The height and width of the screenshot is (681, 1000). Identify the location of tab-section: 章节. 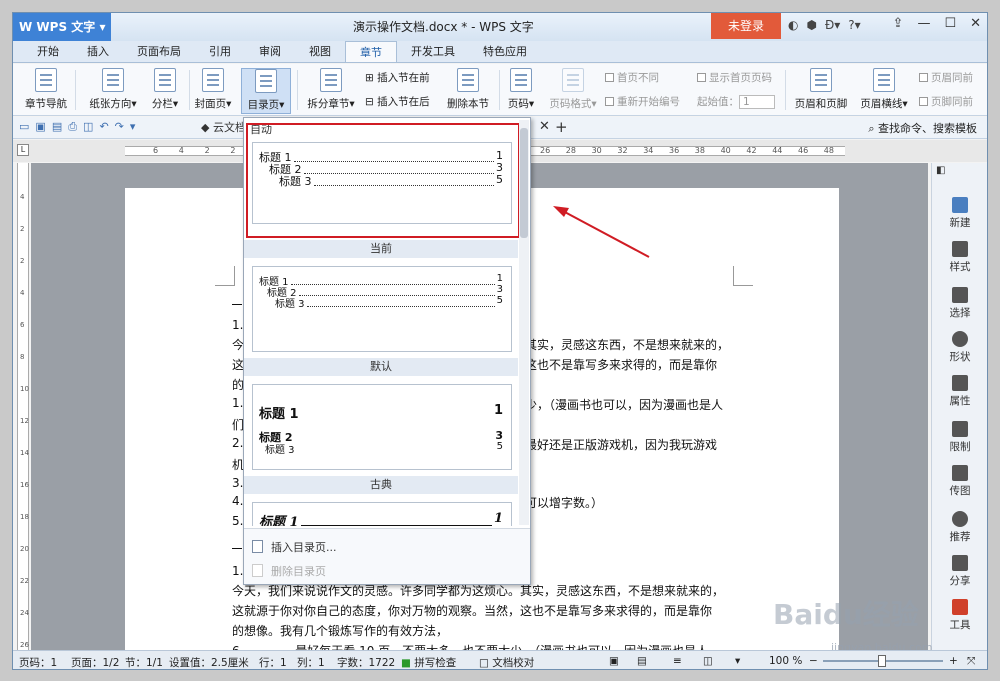
(371, 51).